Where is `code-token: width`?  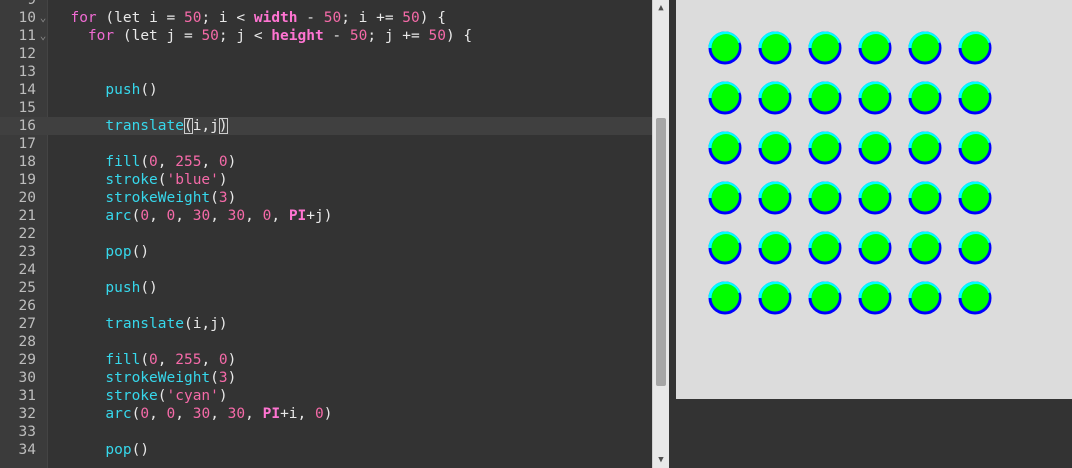
code-token: width is located at coordinates (275, 18).